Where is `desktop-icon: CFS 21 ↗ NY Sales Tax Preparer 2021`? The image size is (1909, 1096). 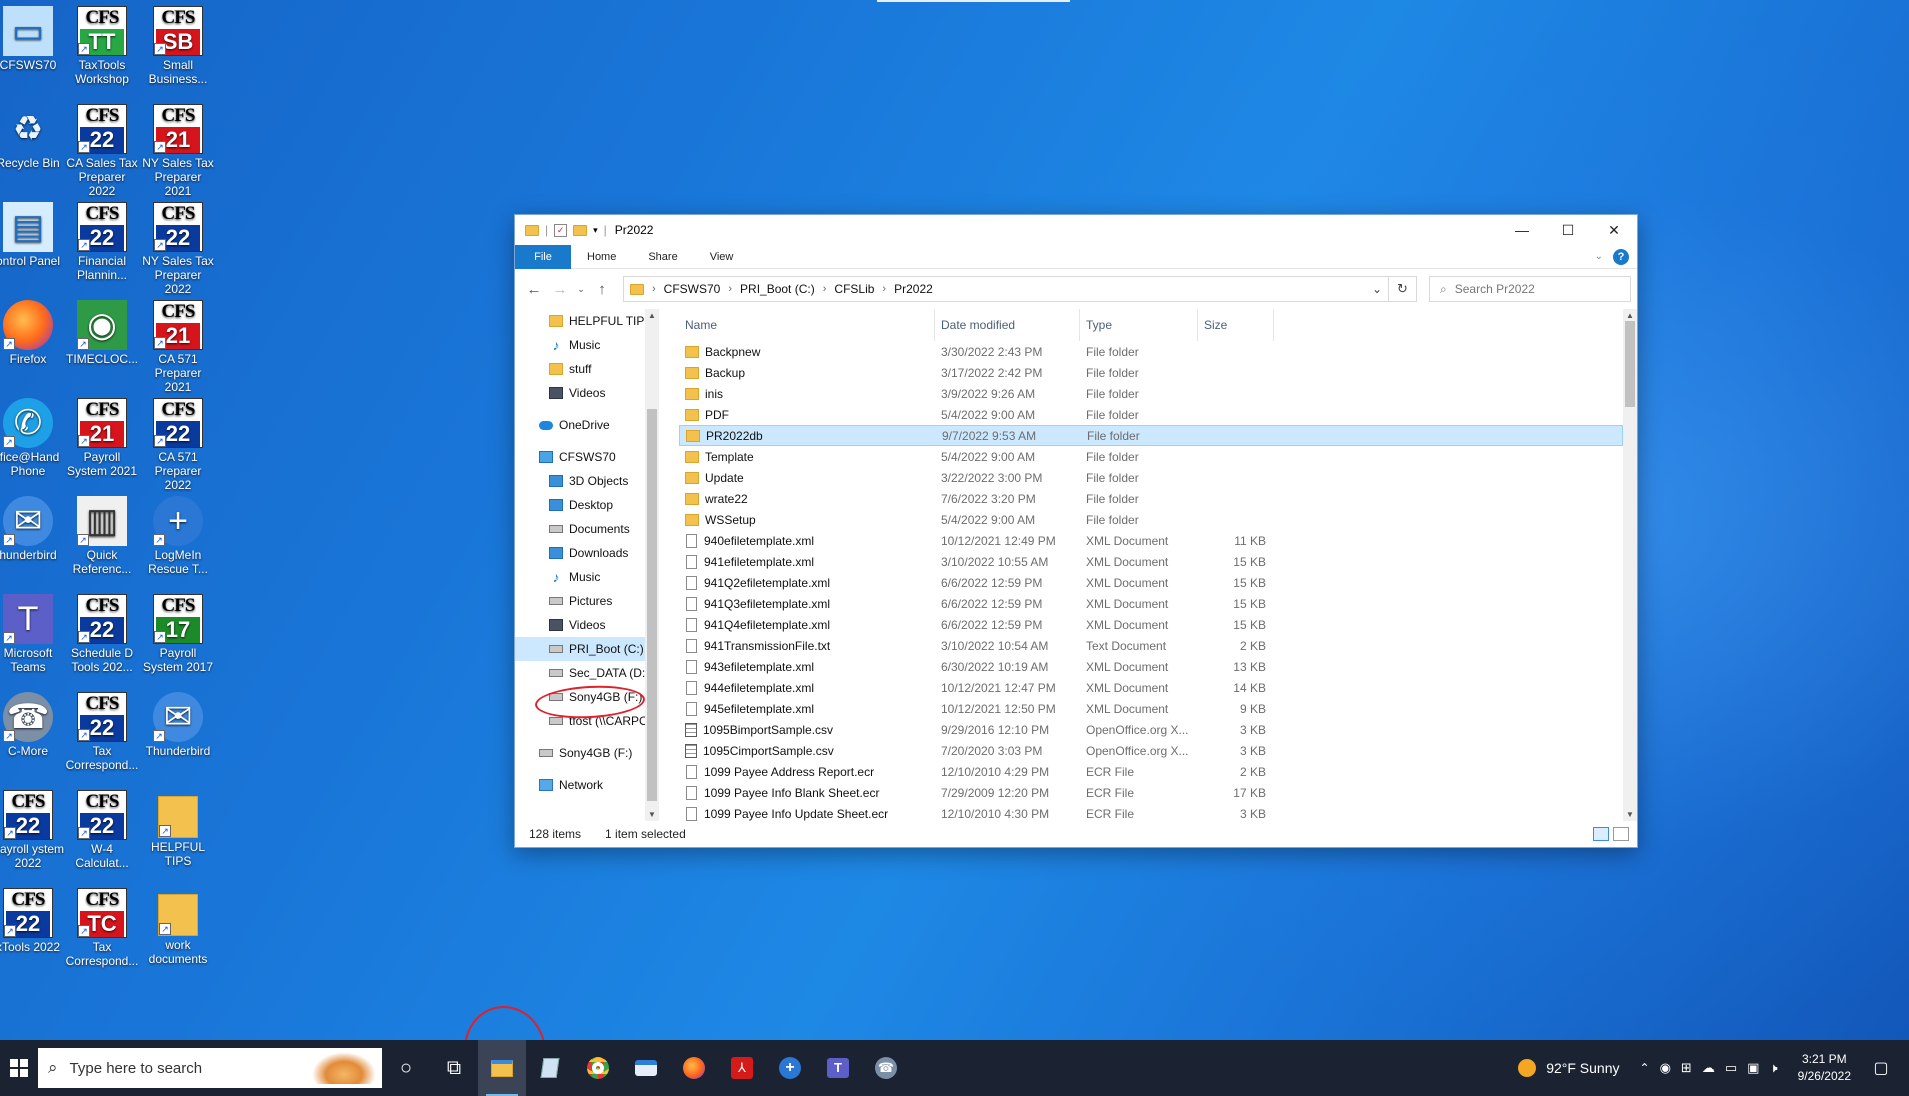
desktop-icon: CFS 21 ↗ NY Sales Tax Preparer 2021 is located at coordinates (178, 151).